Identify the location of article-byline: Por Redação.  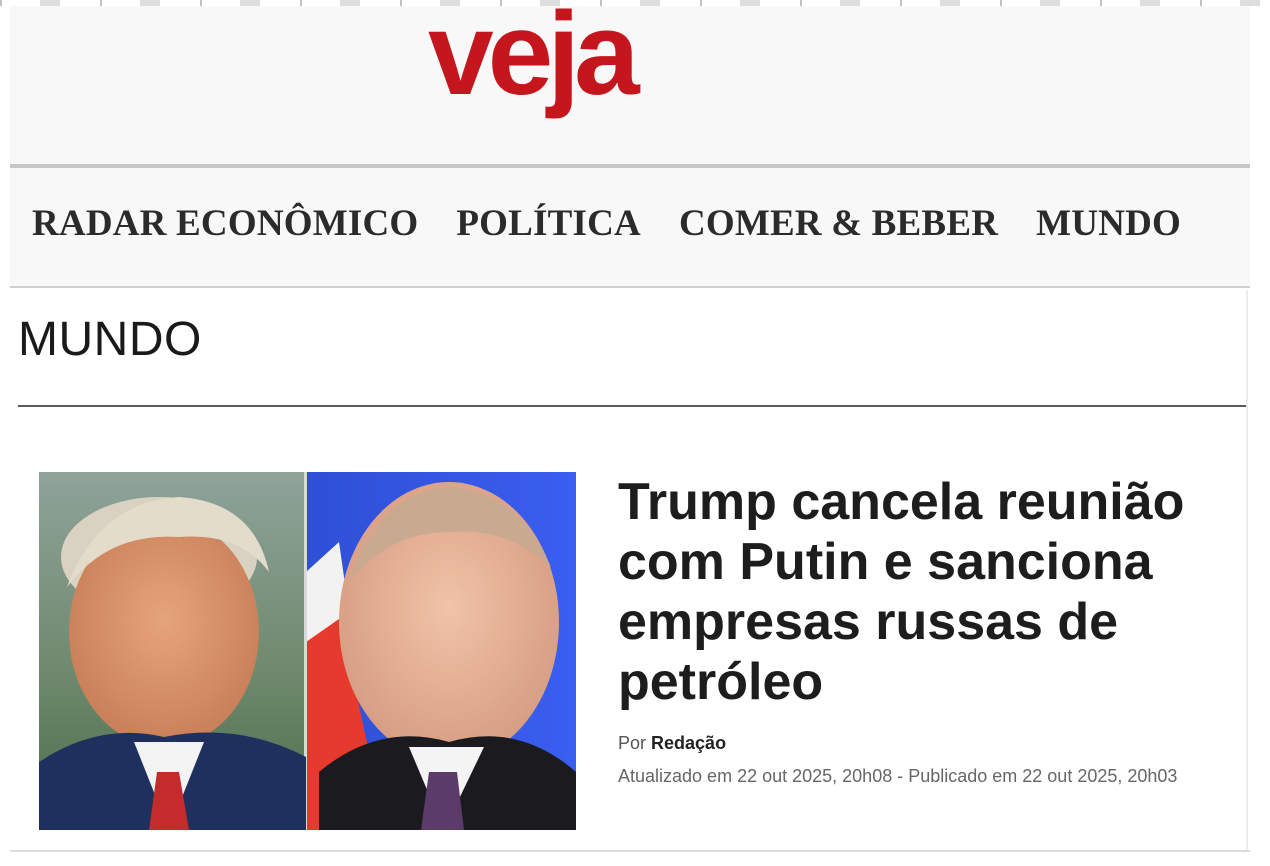
(672, 743).